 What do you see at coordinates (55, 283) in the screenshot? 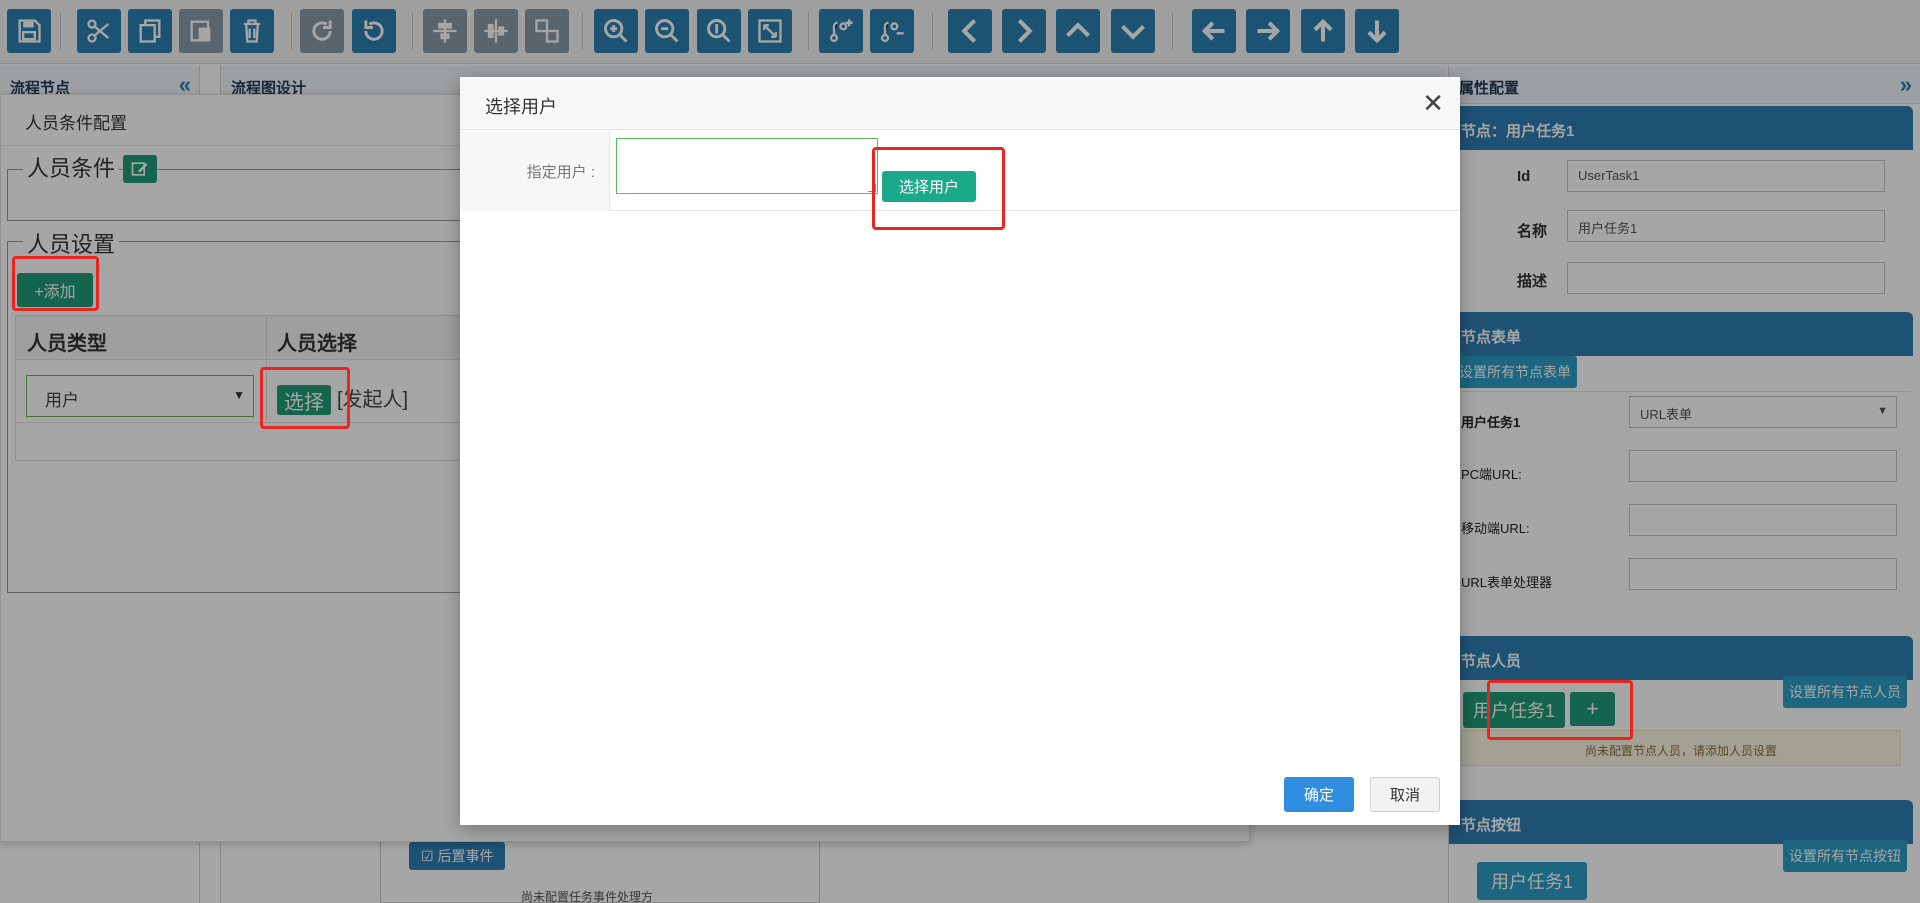
I see `highlight-add-button` at bounding box center [55, 283].